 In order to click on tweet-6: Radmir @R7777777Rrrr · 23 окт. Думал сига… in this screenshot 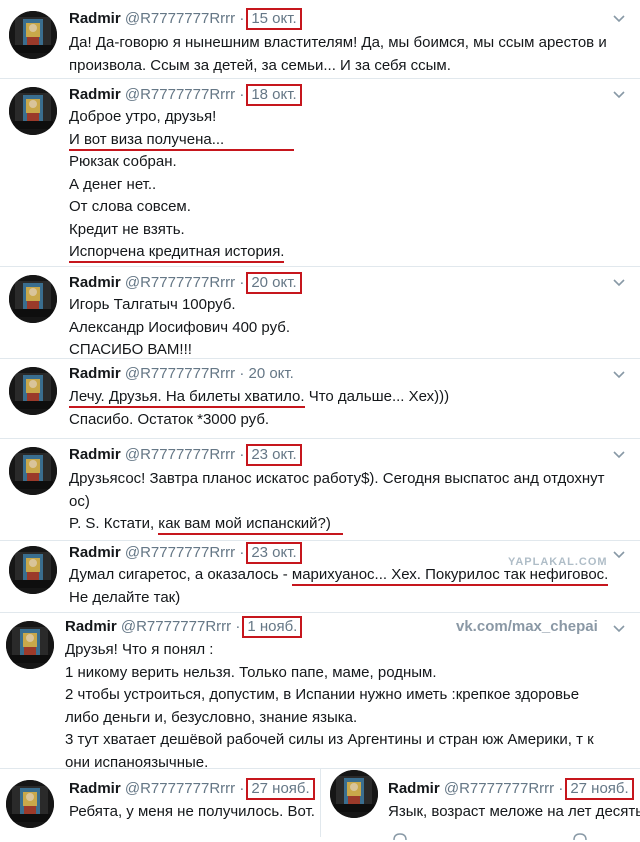, I will do `click(320, 576)`.